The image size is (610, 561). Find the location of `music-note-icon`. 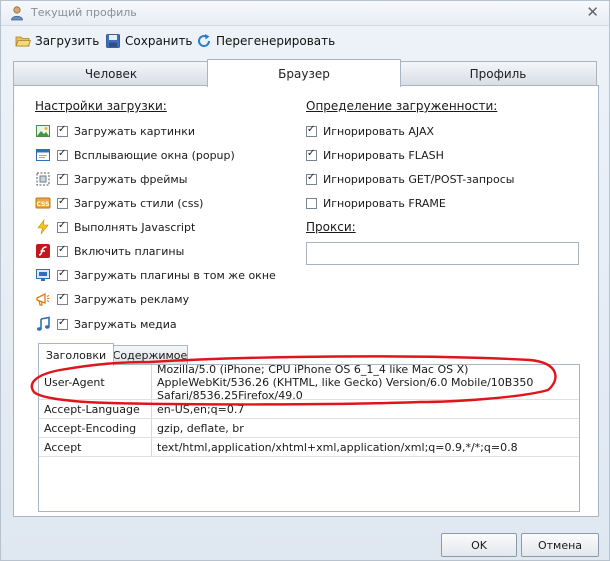

music-note-icon is located at coordinates (43, 324).